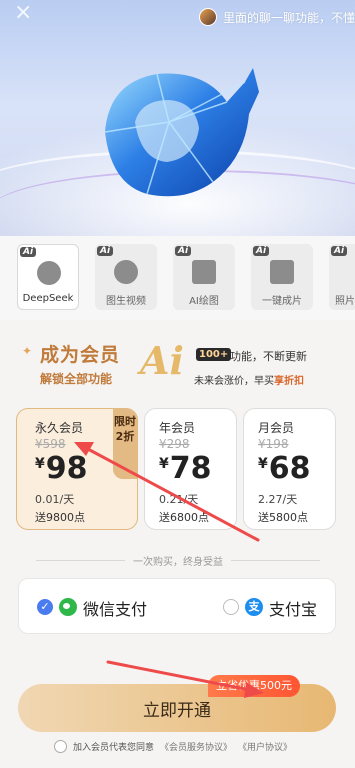 This screenshot has height=768, width=355. What do you see at coordinates (204, 301) in the screenshot?
I see `tool-label: AI绘图` at bounding box center [204, 301].